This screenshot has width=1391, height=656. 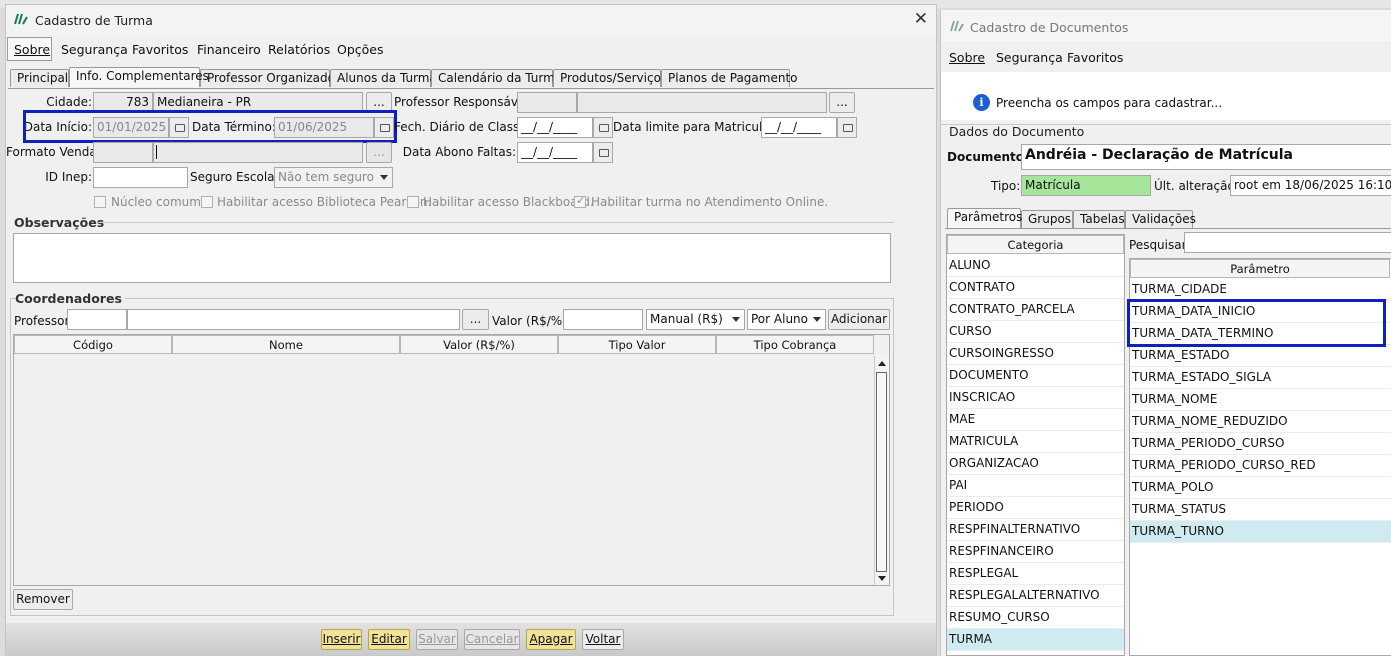 What do you see at coordinates (859, 319) in the screenshot?
I see `coord-adicionar-button: Adicionar` at bounding box center [859, 319].